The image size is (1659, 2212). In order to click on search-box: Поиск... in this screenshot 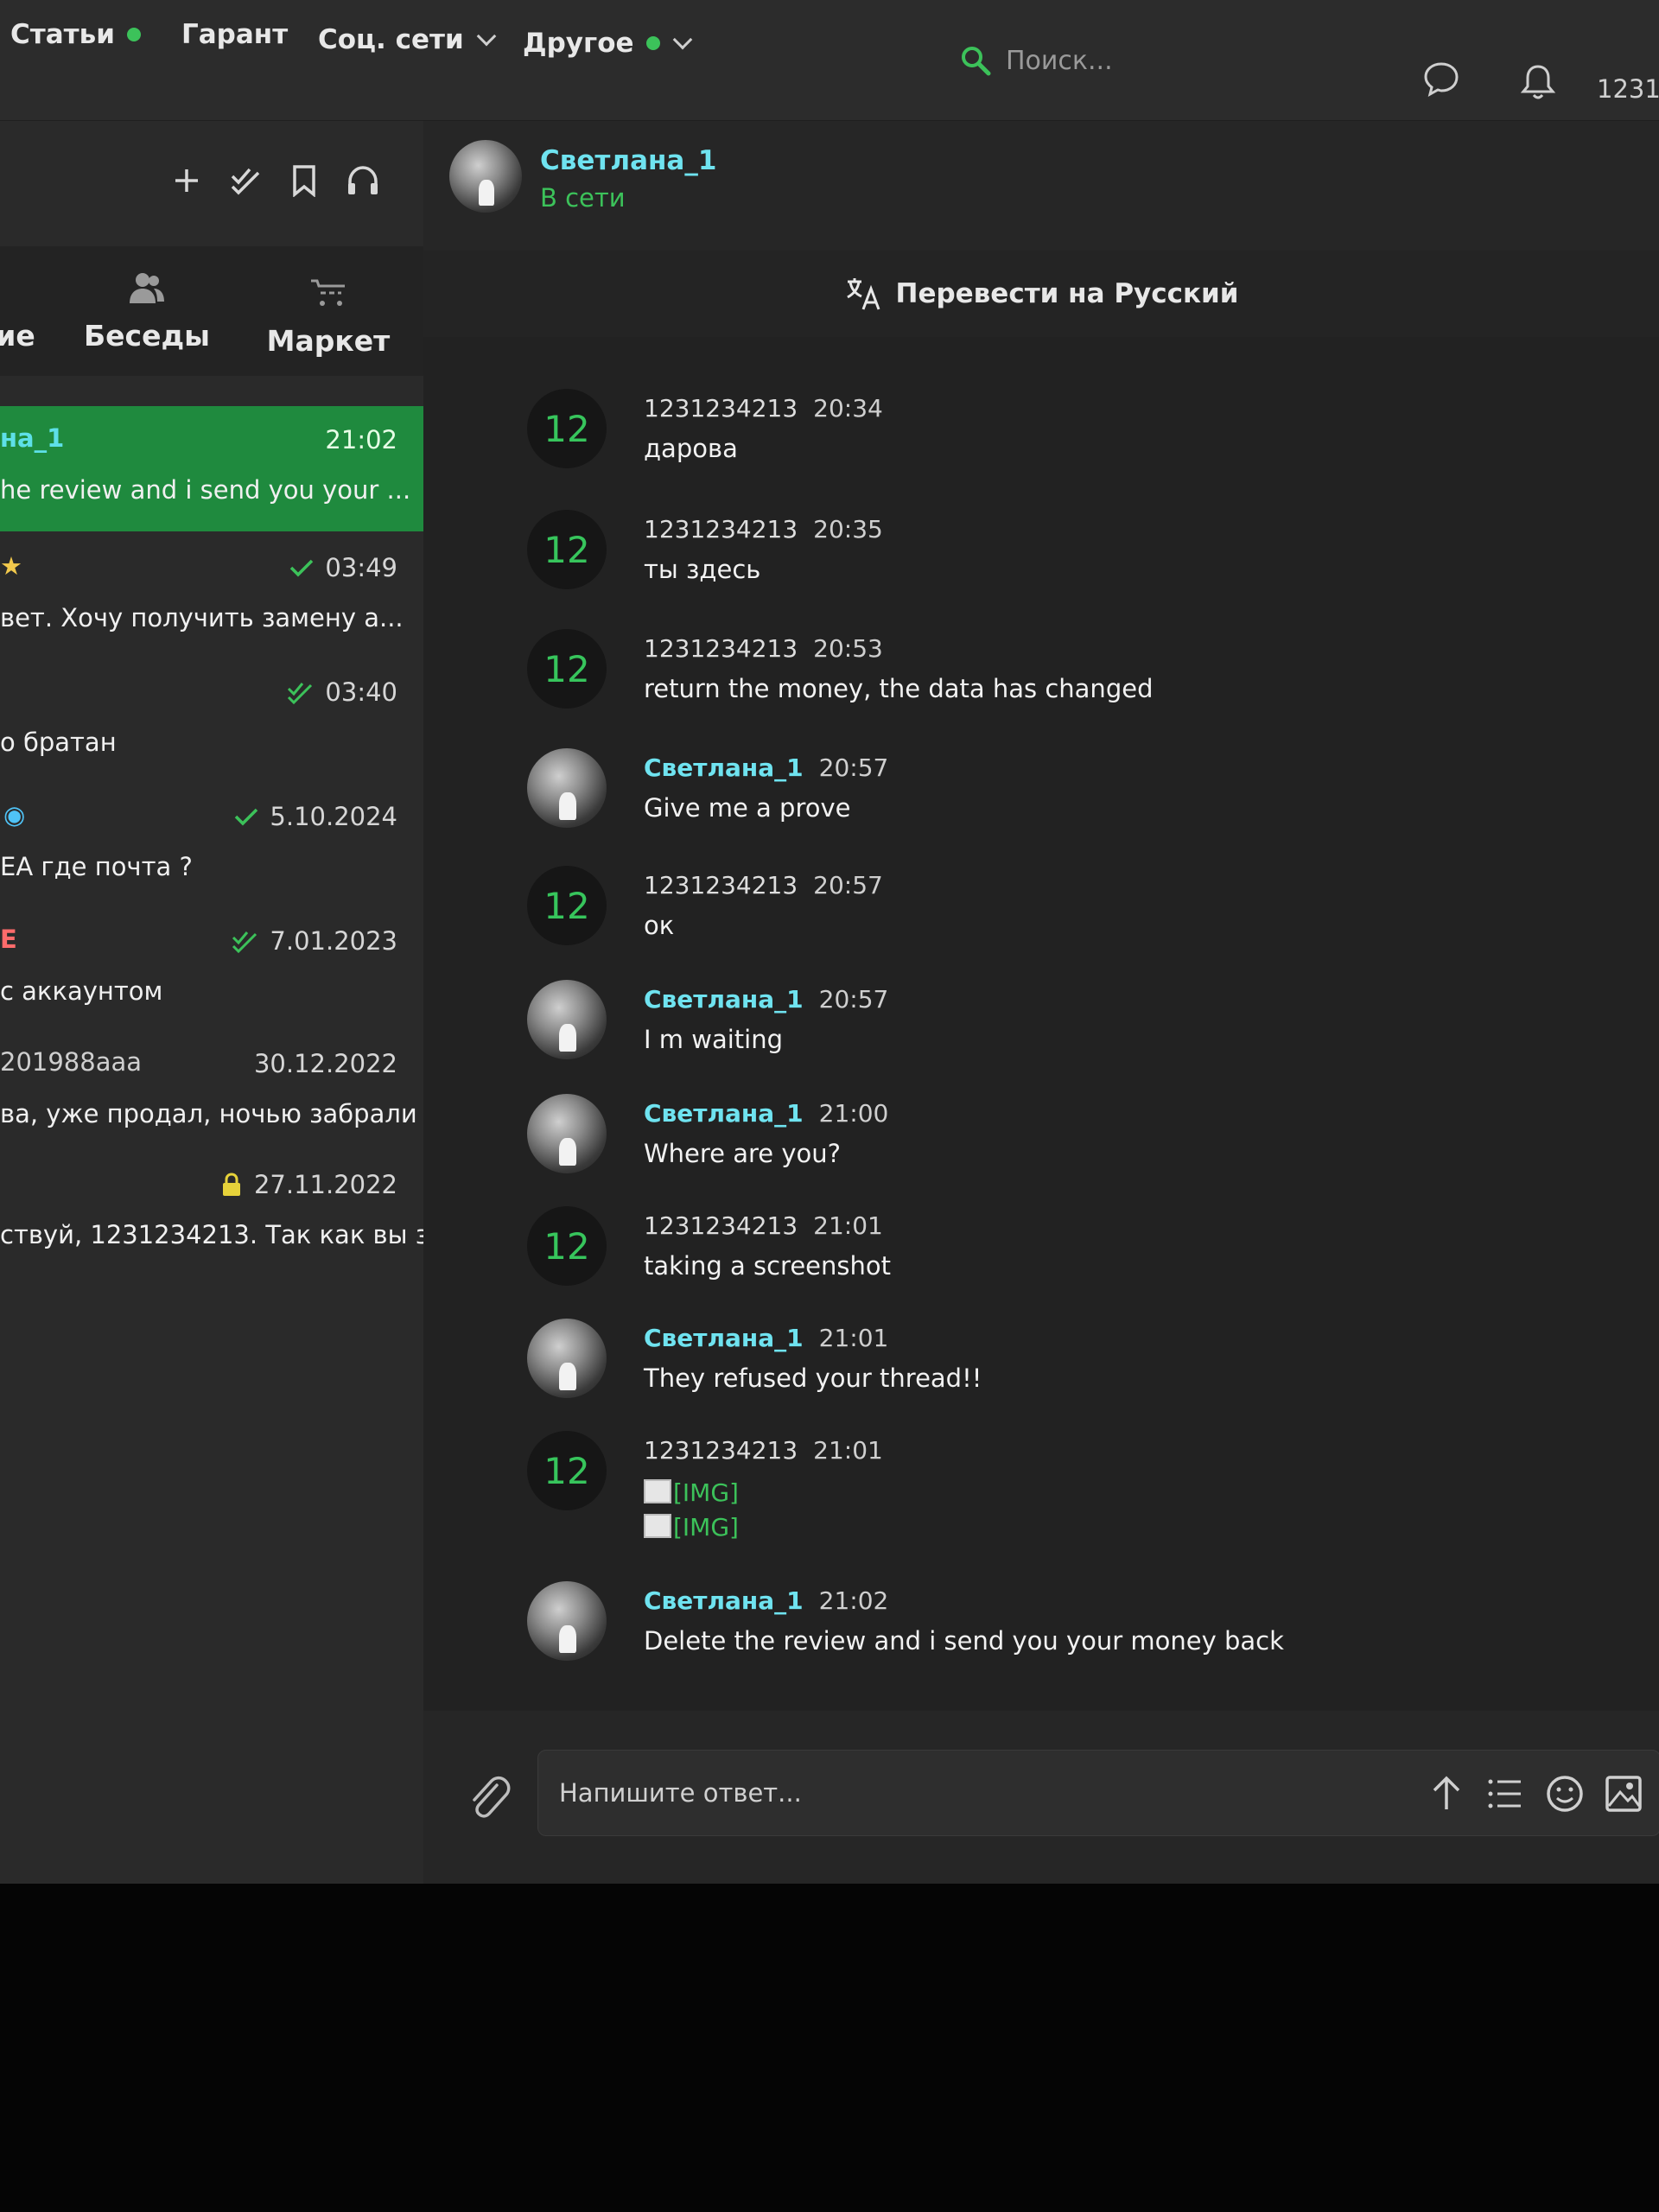, I will do `click(1166, 61)`.